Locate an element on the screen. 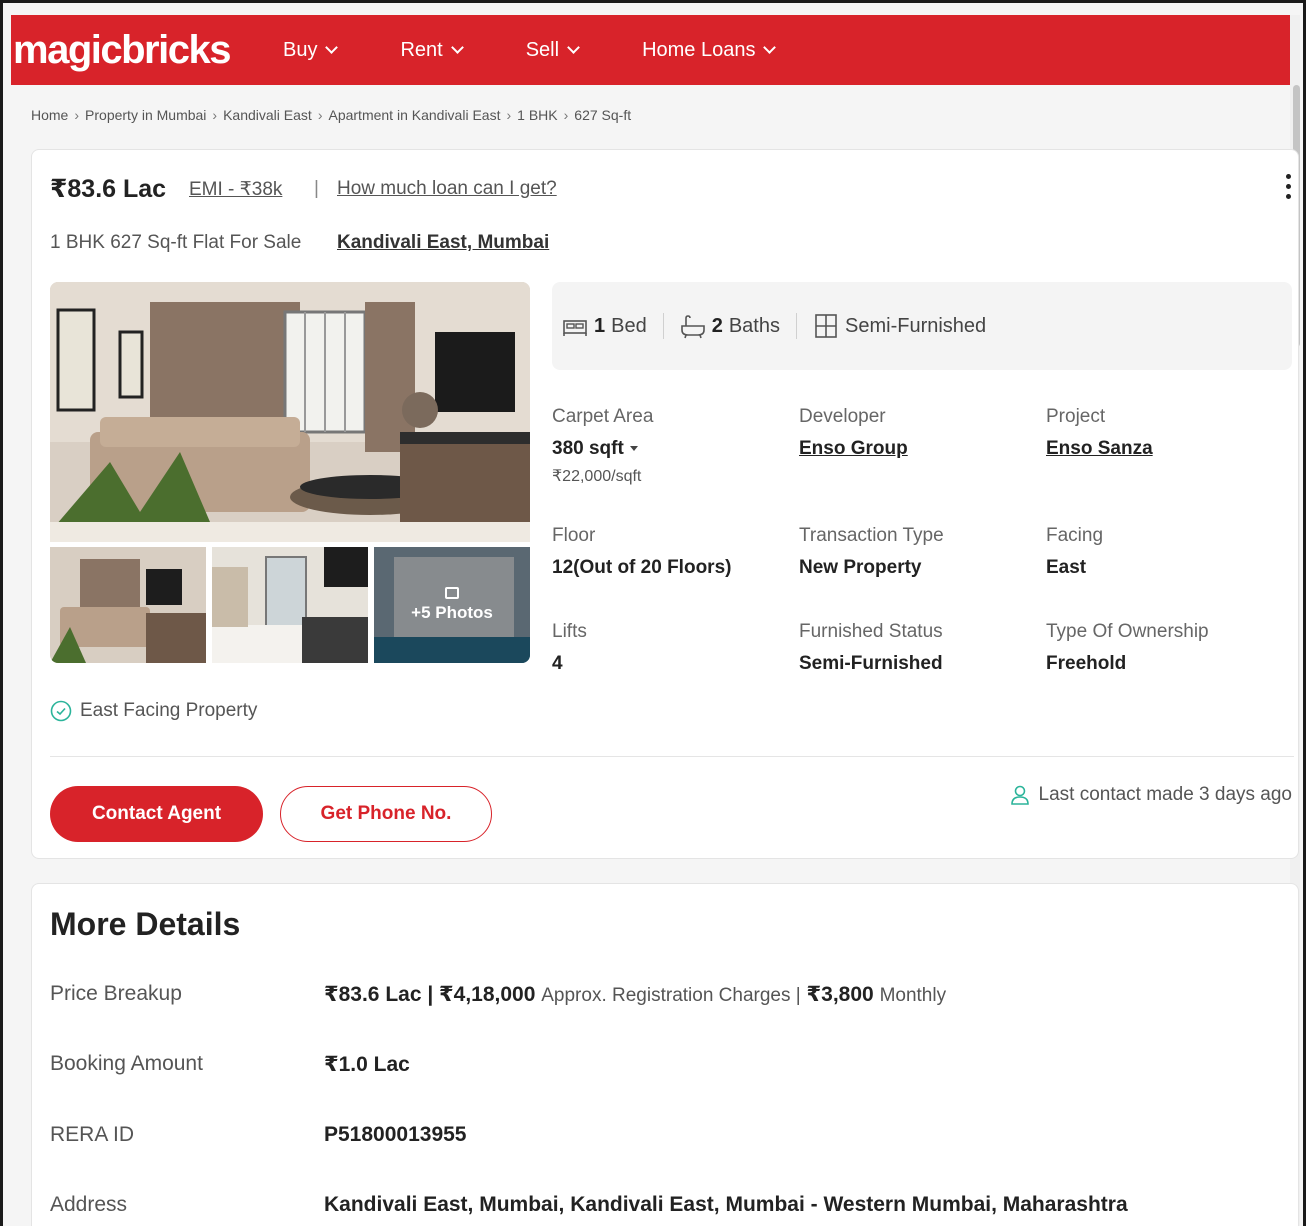 Image resolution: width=1306 pixels, height=1226 pixels. transaction-type-label: Transaction Type is located at coordinates (871, 535).